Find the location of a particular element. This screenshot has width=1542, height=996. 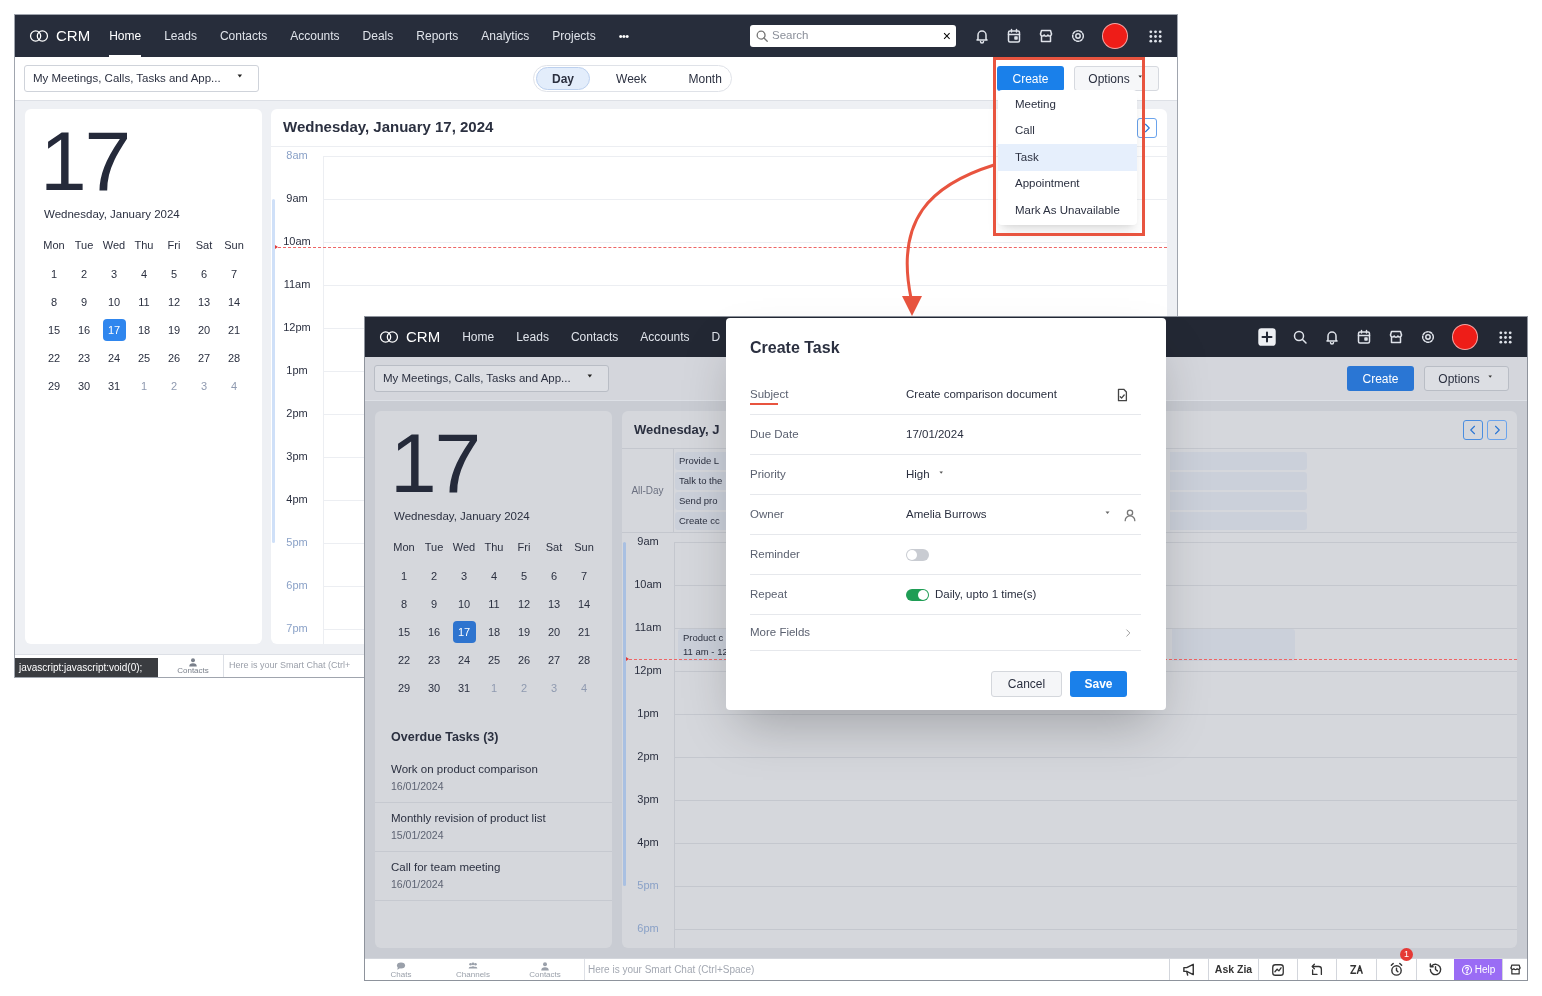

field-label: More Fields is located at coordinates (780, 632).